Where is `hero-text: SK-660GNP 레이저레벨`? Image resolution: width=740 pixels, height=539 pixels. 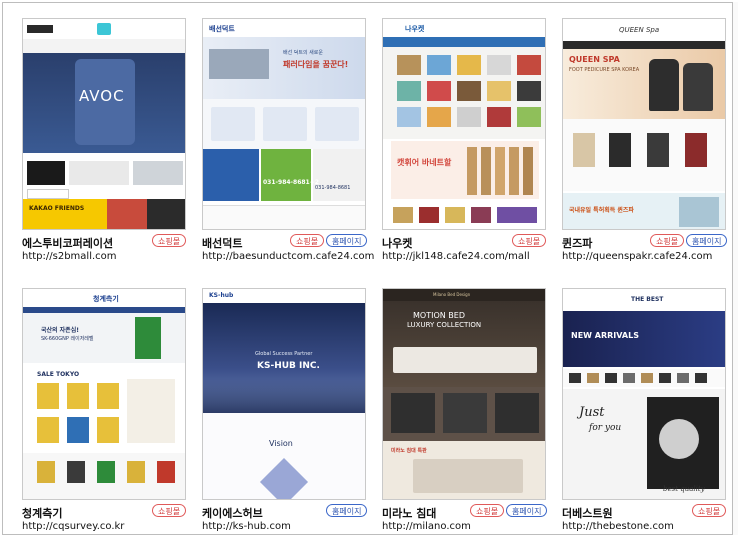
hero-text: SK-660GNP 레이저레벨 is located at coordinates (67, 339).